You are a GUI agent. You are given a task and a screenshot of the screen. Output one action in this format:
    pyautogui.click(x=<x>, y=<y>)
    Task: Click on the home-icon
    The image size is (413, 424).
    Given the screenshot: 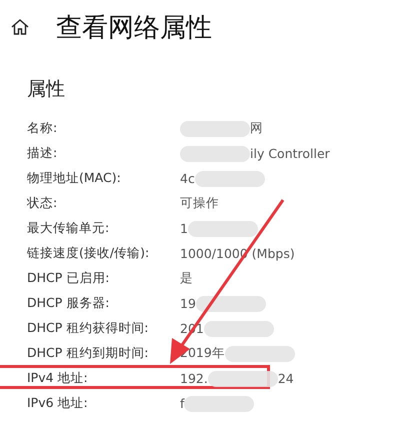 What is the action you would take?
    pyautogui.click(x=20, y=27)
    